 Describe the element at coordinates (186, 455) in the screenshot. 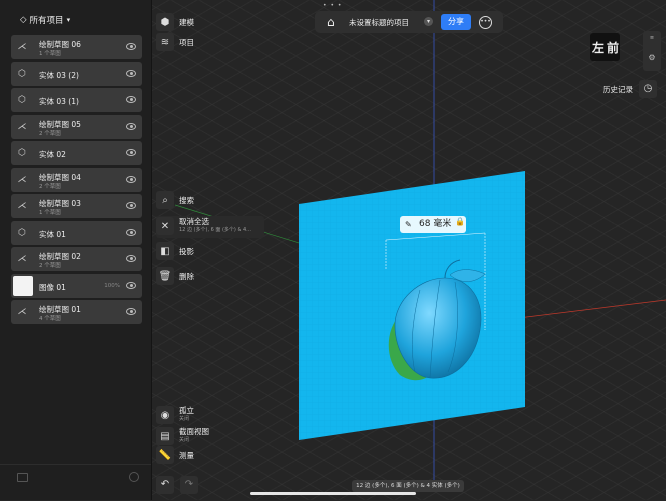

I see `measure-label: 测量` at that location.